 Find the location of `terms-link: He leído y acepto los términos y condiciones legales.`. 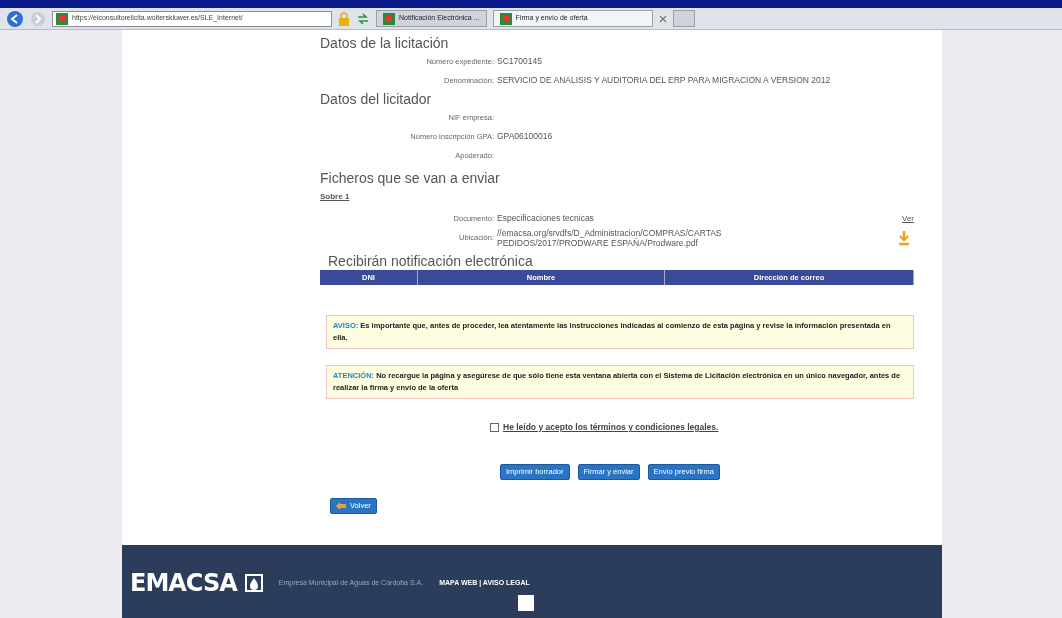

terms-link: He leído y acepto los términos y condiciones legales. is located at coordinates (611, 427).